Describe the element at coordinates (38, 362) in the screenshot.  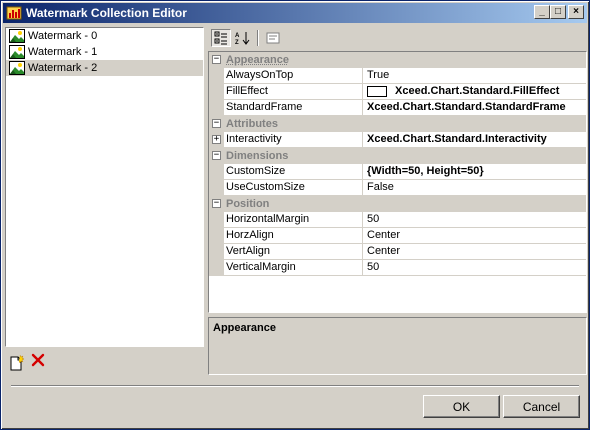
I see `remove-member-icon` at that location.